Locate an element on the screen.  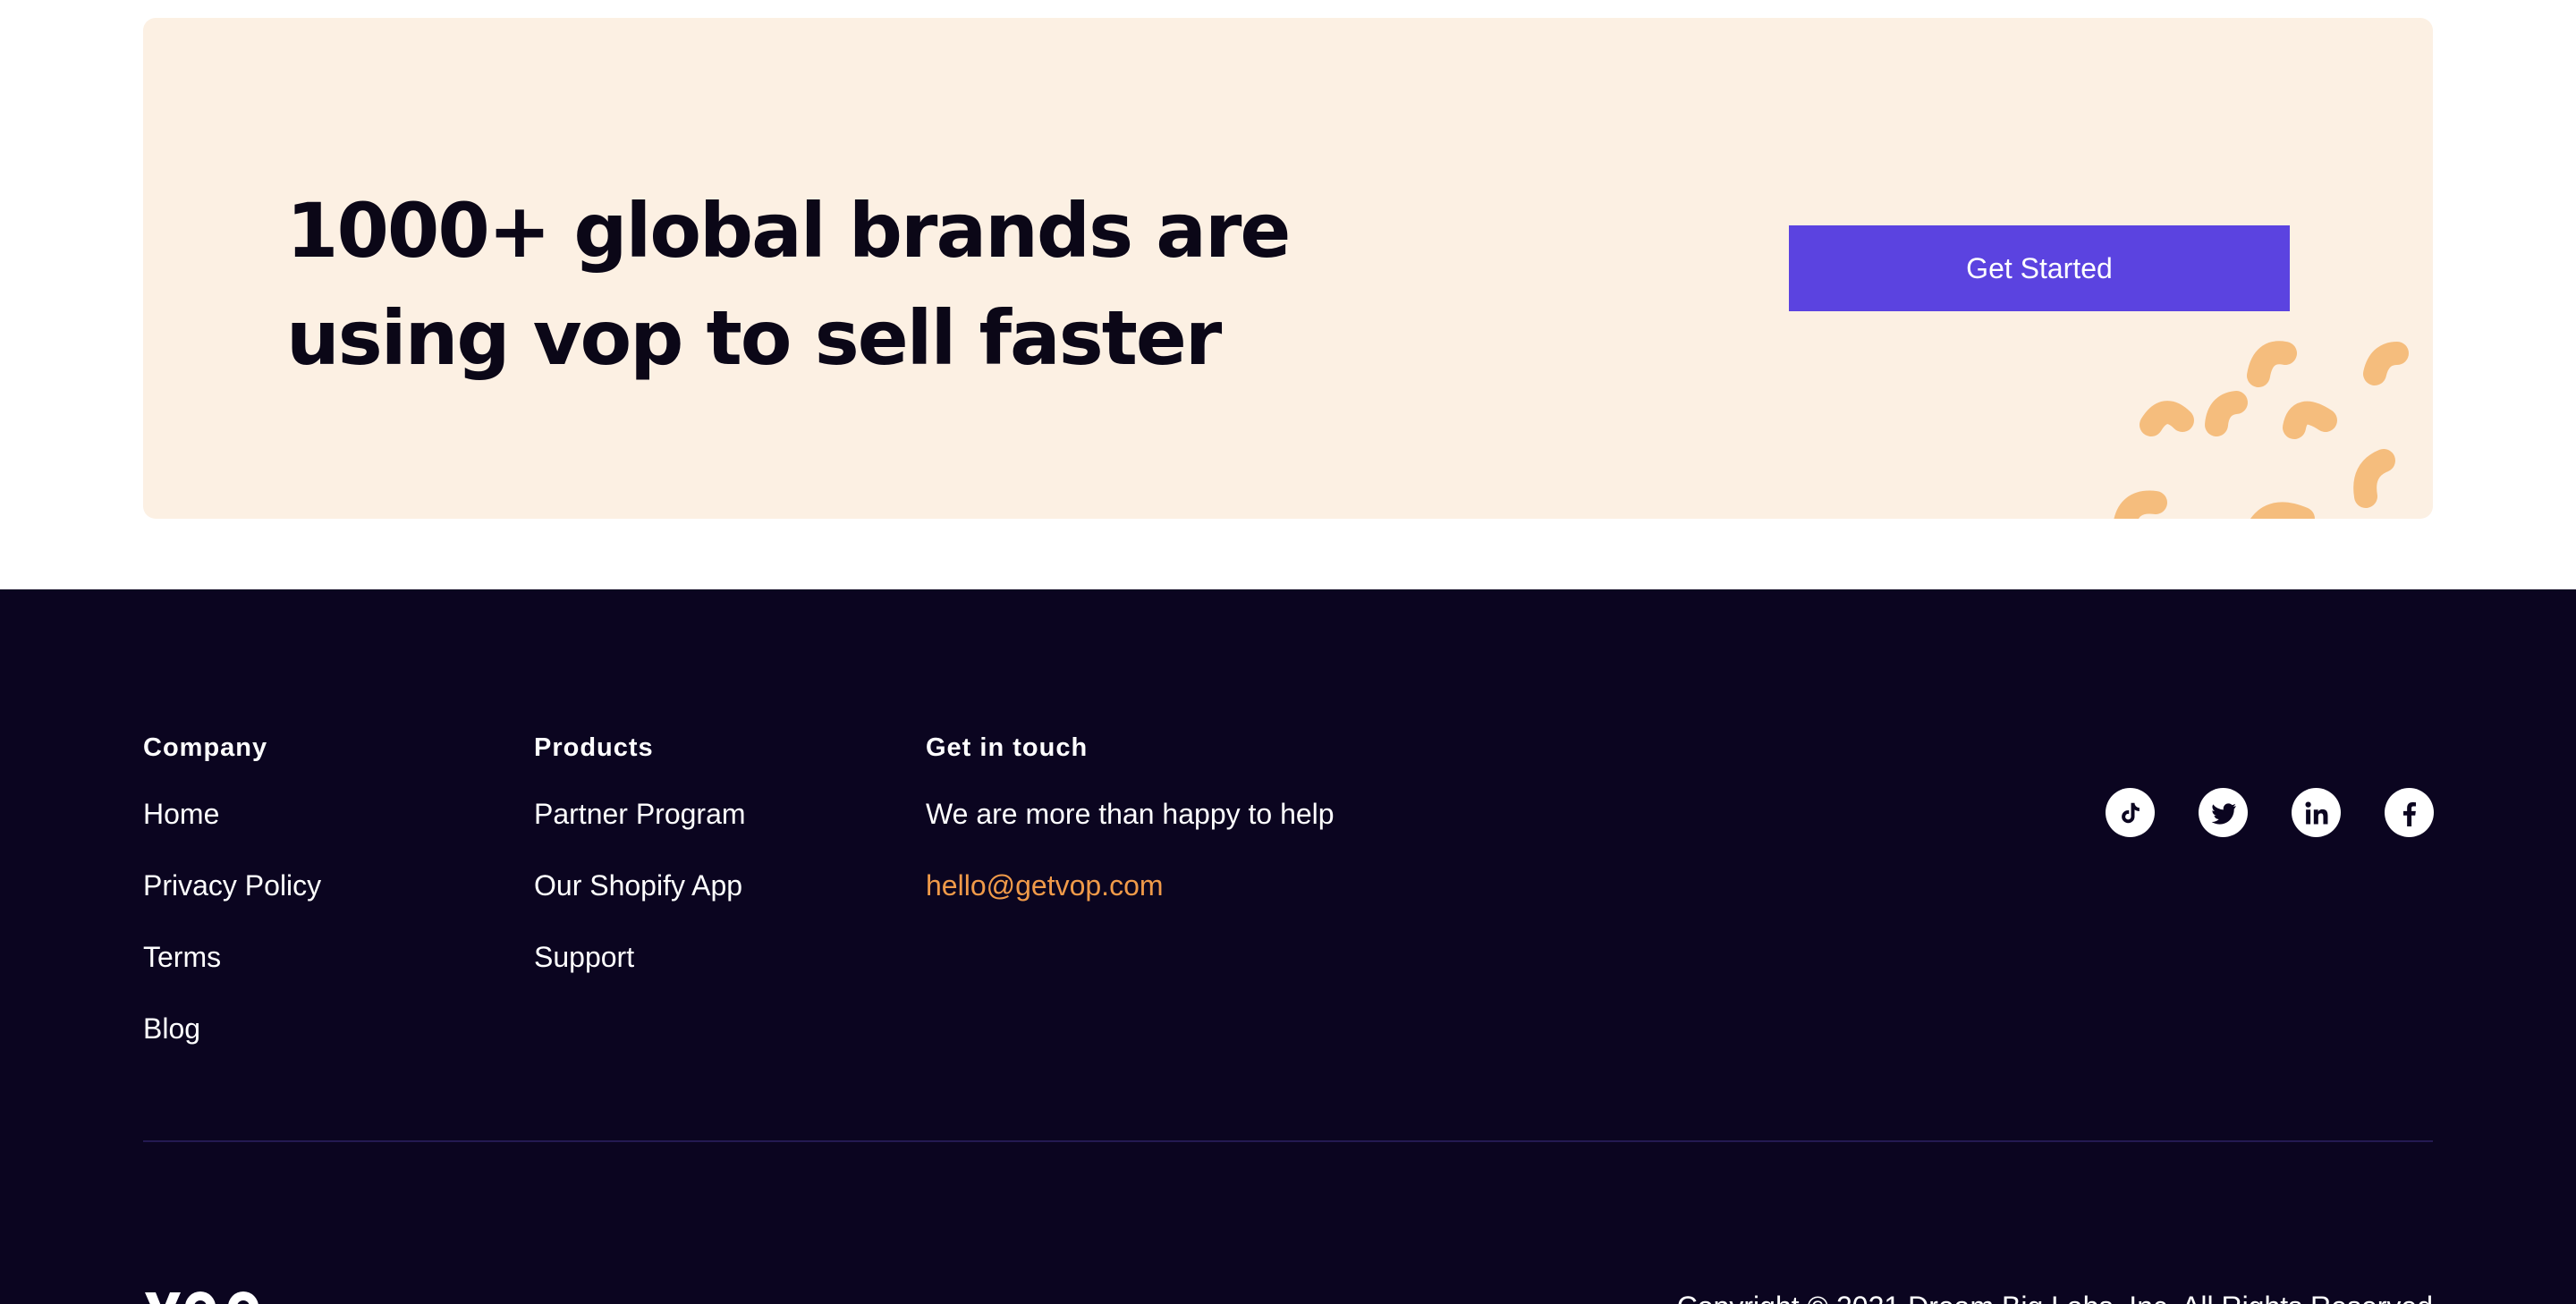
vop-logo-mark is located at coordinates (201, 1297).